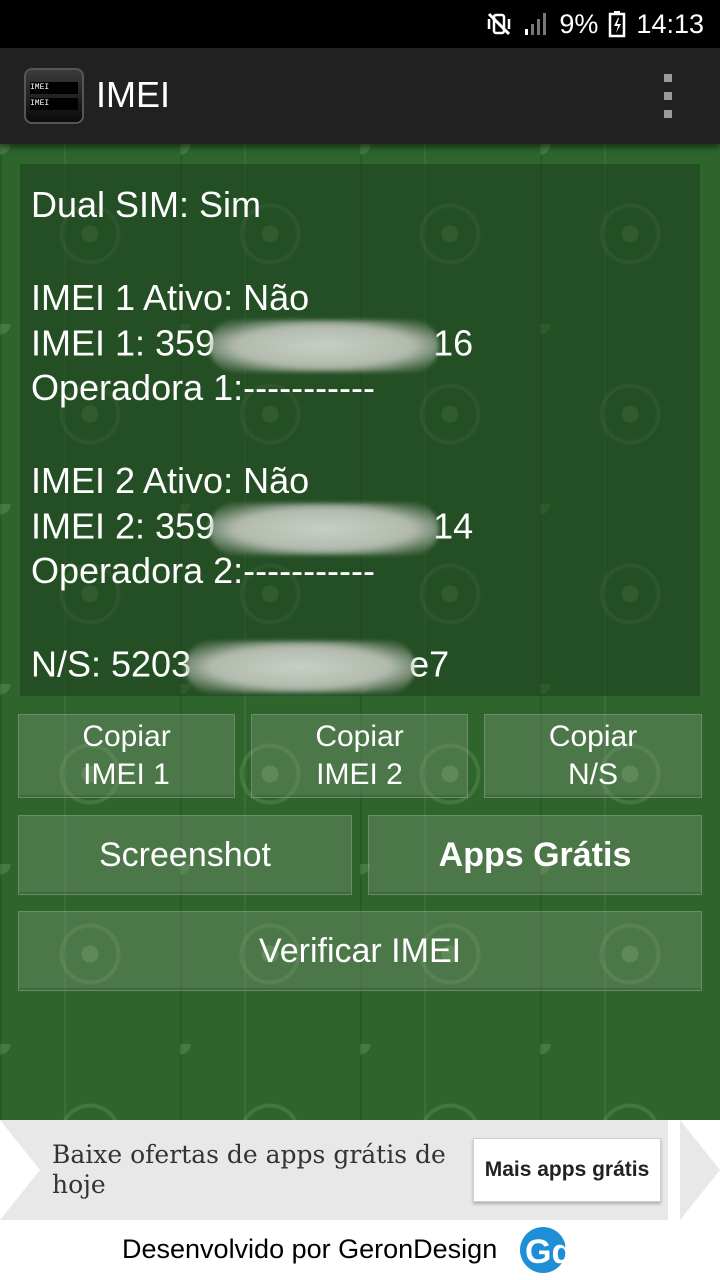 This screenshot has width=720, height=1280. Describe the element at coordinates (668, 96) in the screenshot. I see `overflow-menu-icon` at that location.